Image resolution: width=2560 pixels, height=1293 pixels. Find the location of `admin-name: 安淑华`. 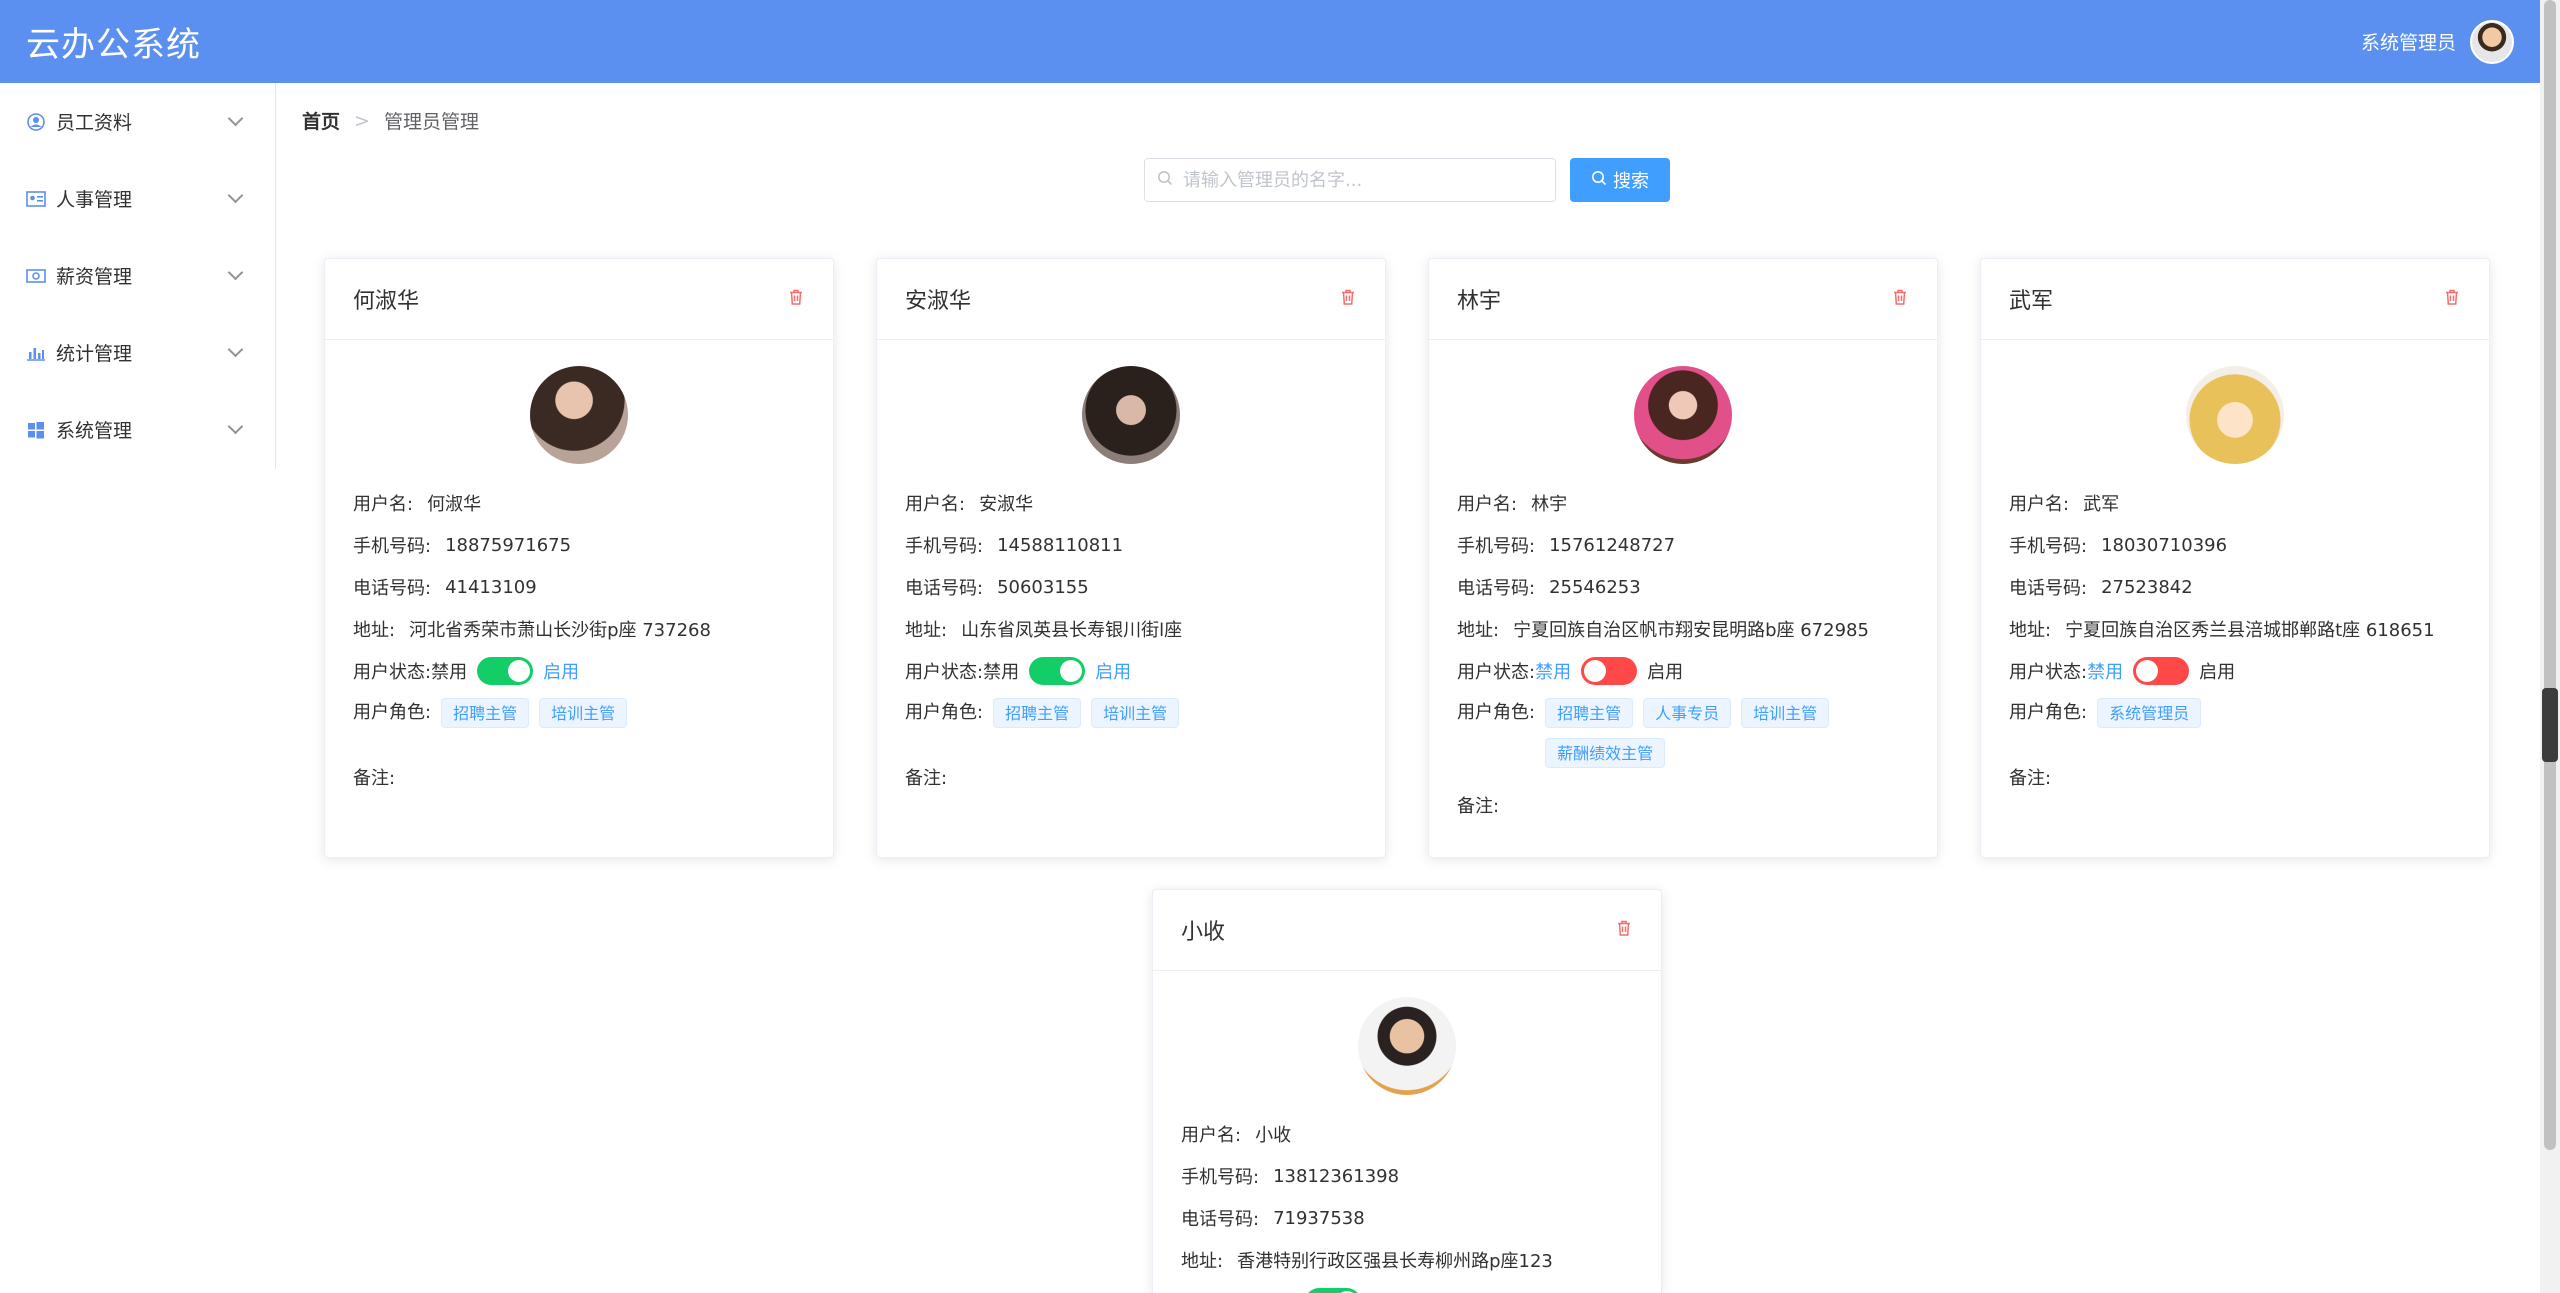

admin-name: 安淑华 is located at coordinates (938, 301).